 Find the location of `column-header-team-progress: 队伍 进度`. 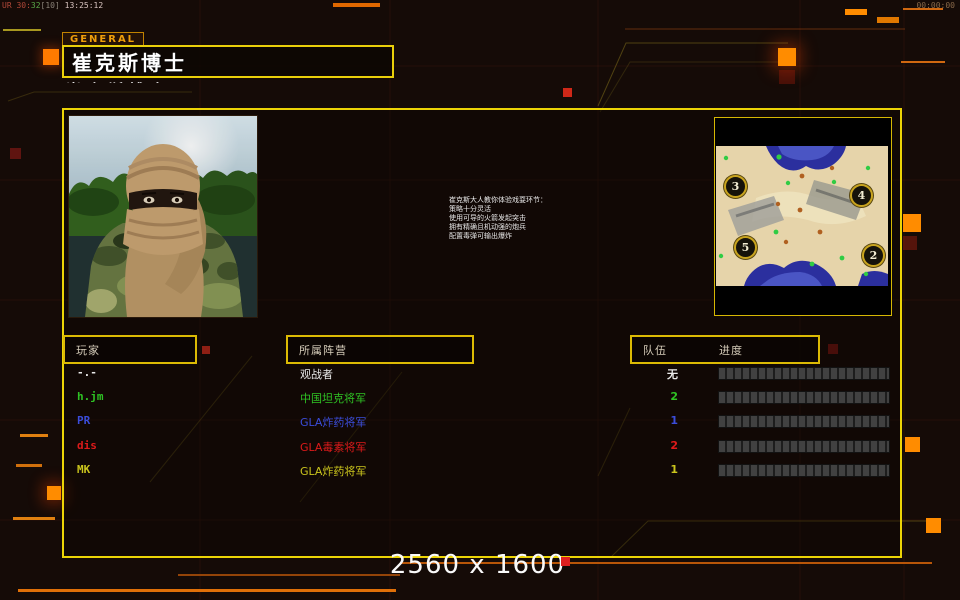

column-header-team-progress: 队伍 进度 is located at coordinates (725, 349).